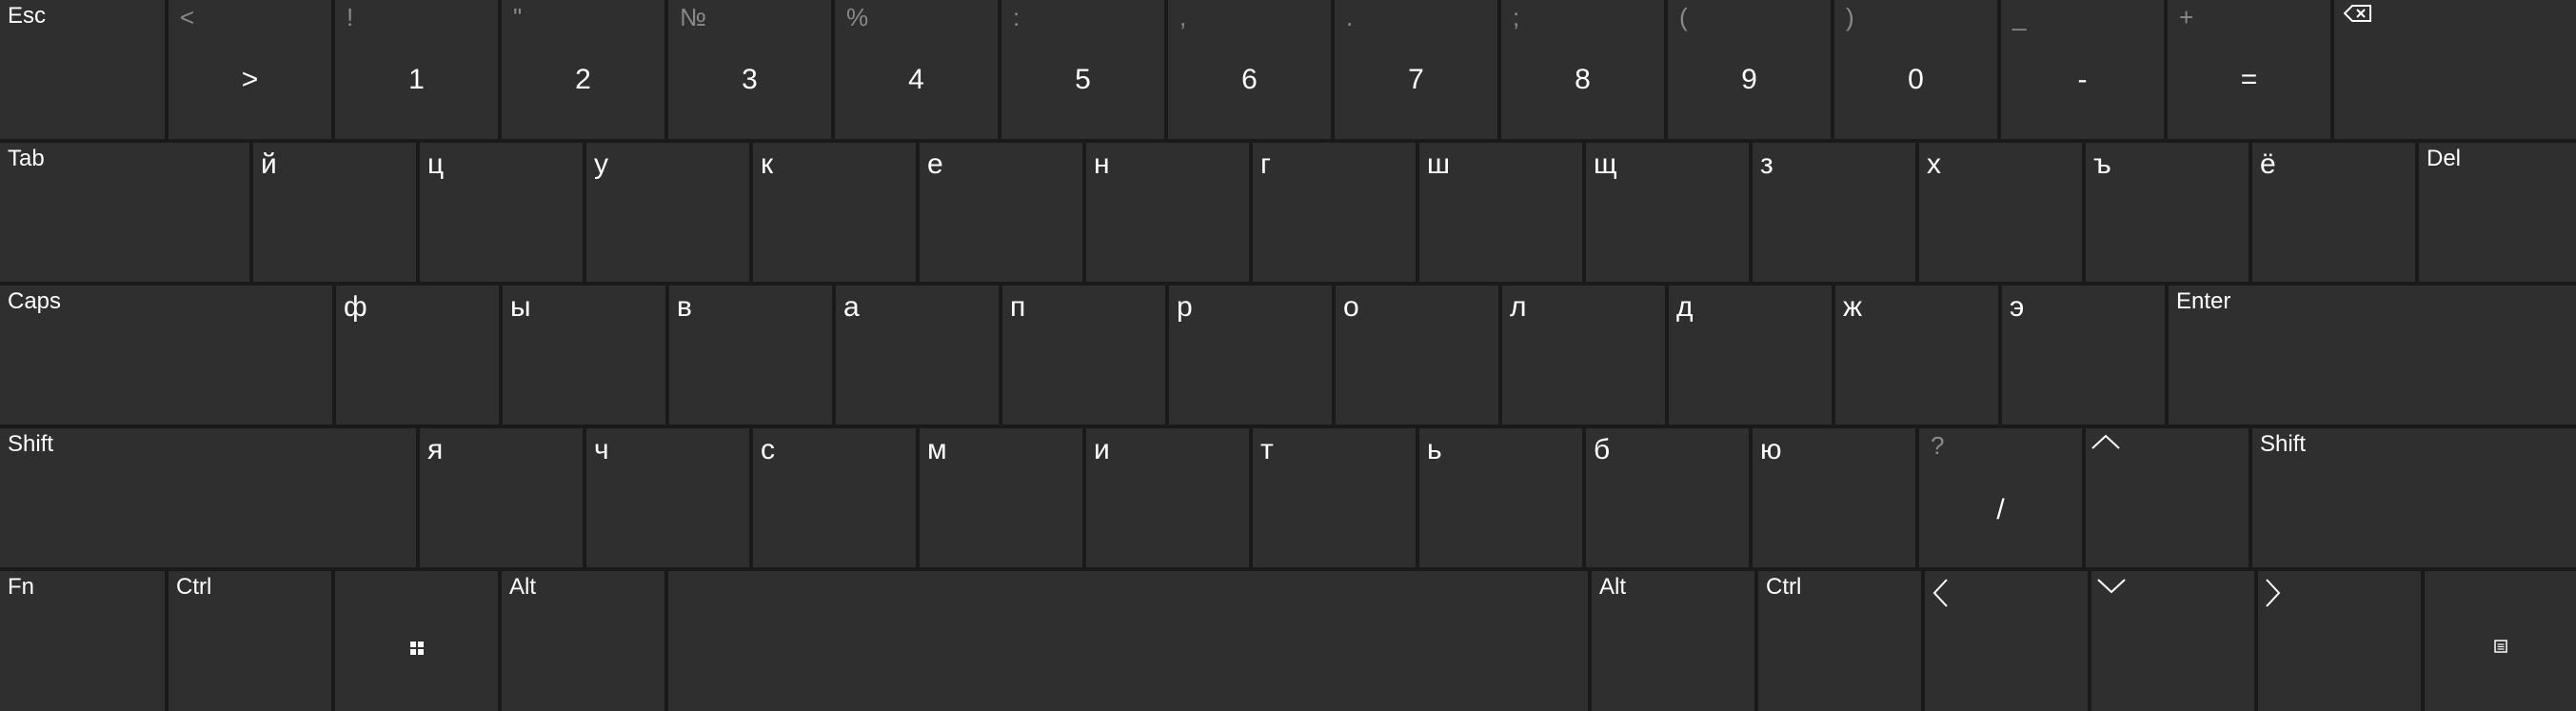 The image size is (2576, 711). I want to click on key-arrow-down, so click(2172, 641).